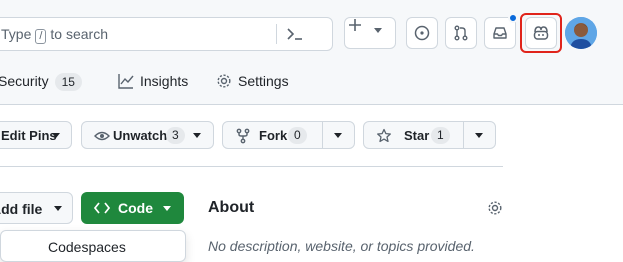  Describe the element at coordinates (322, 135) in the screenshot. I see `fork-divider` at that location.